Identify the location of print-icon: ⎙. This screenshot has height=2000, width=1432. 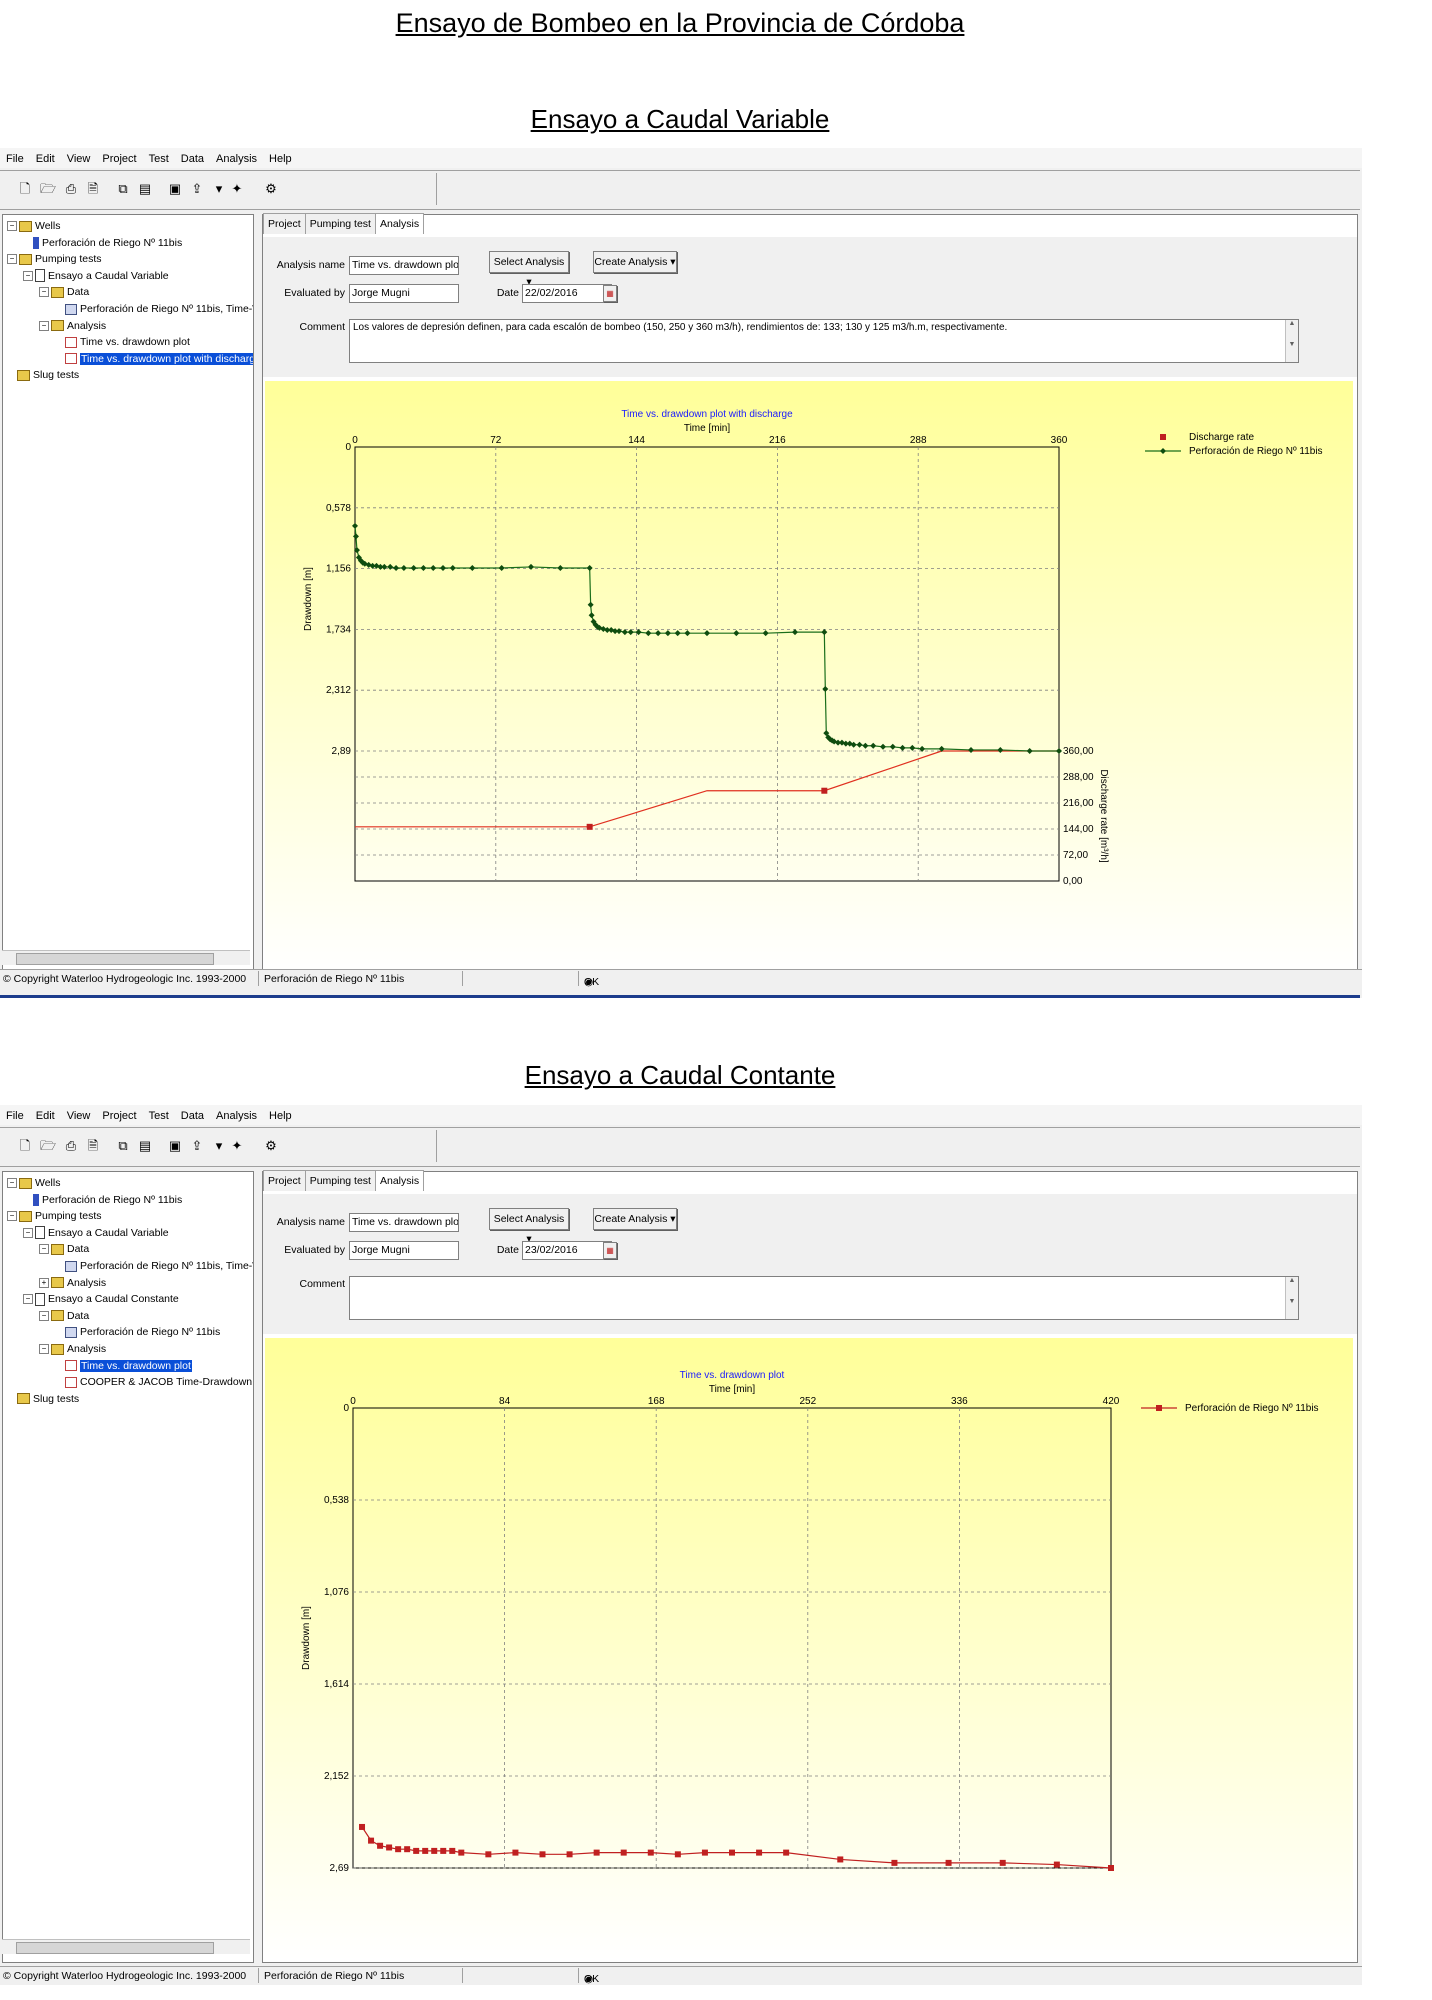
(71, 189).